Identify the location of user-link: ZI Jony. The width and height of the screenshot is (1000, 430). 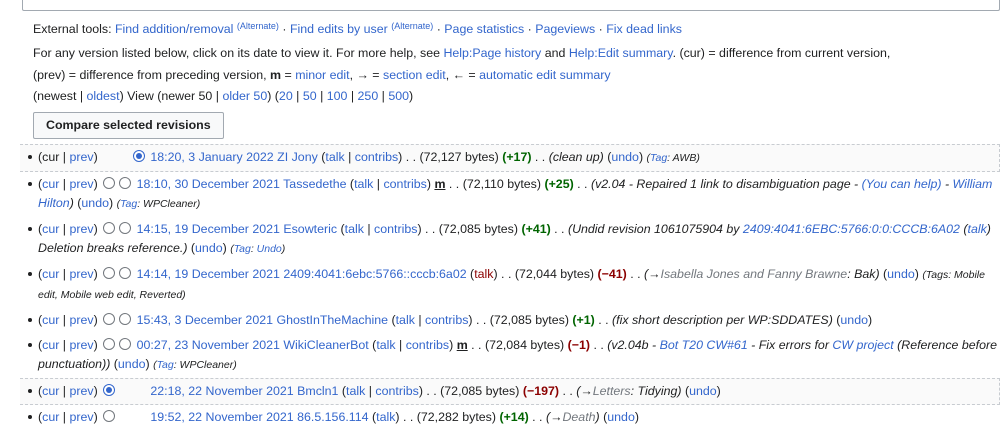
(297, 157).